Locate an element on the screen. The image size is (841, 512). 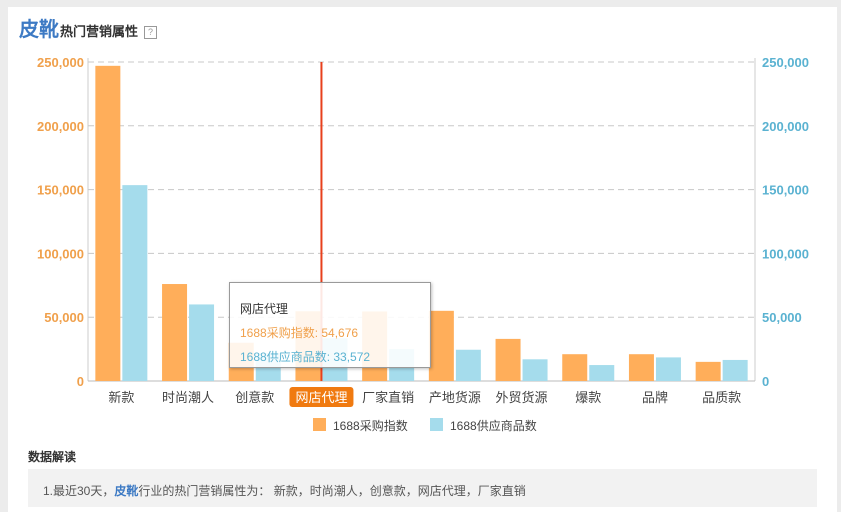
right-axis-tick-label: 50,000 is located at coordinates (782, 317).